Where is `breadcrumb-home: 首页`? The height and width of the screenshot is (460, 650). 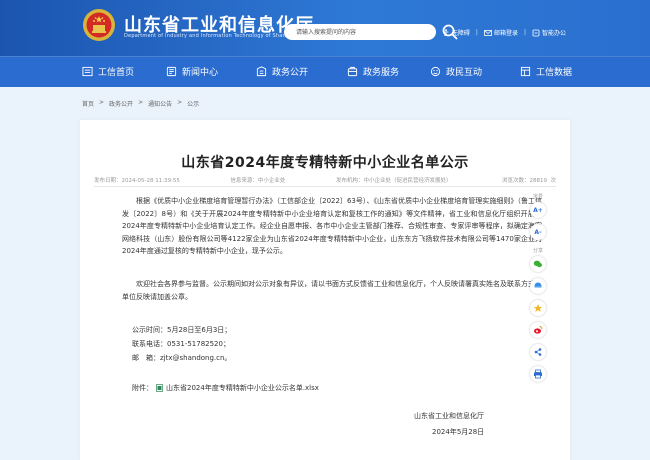
breadcrumb-home: 首页 is located at coordinates (88, 103).